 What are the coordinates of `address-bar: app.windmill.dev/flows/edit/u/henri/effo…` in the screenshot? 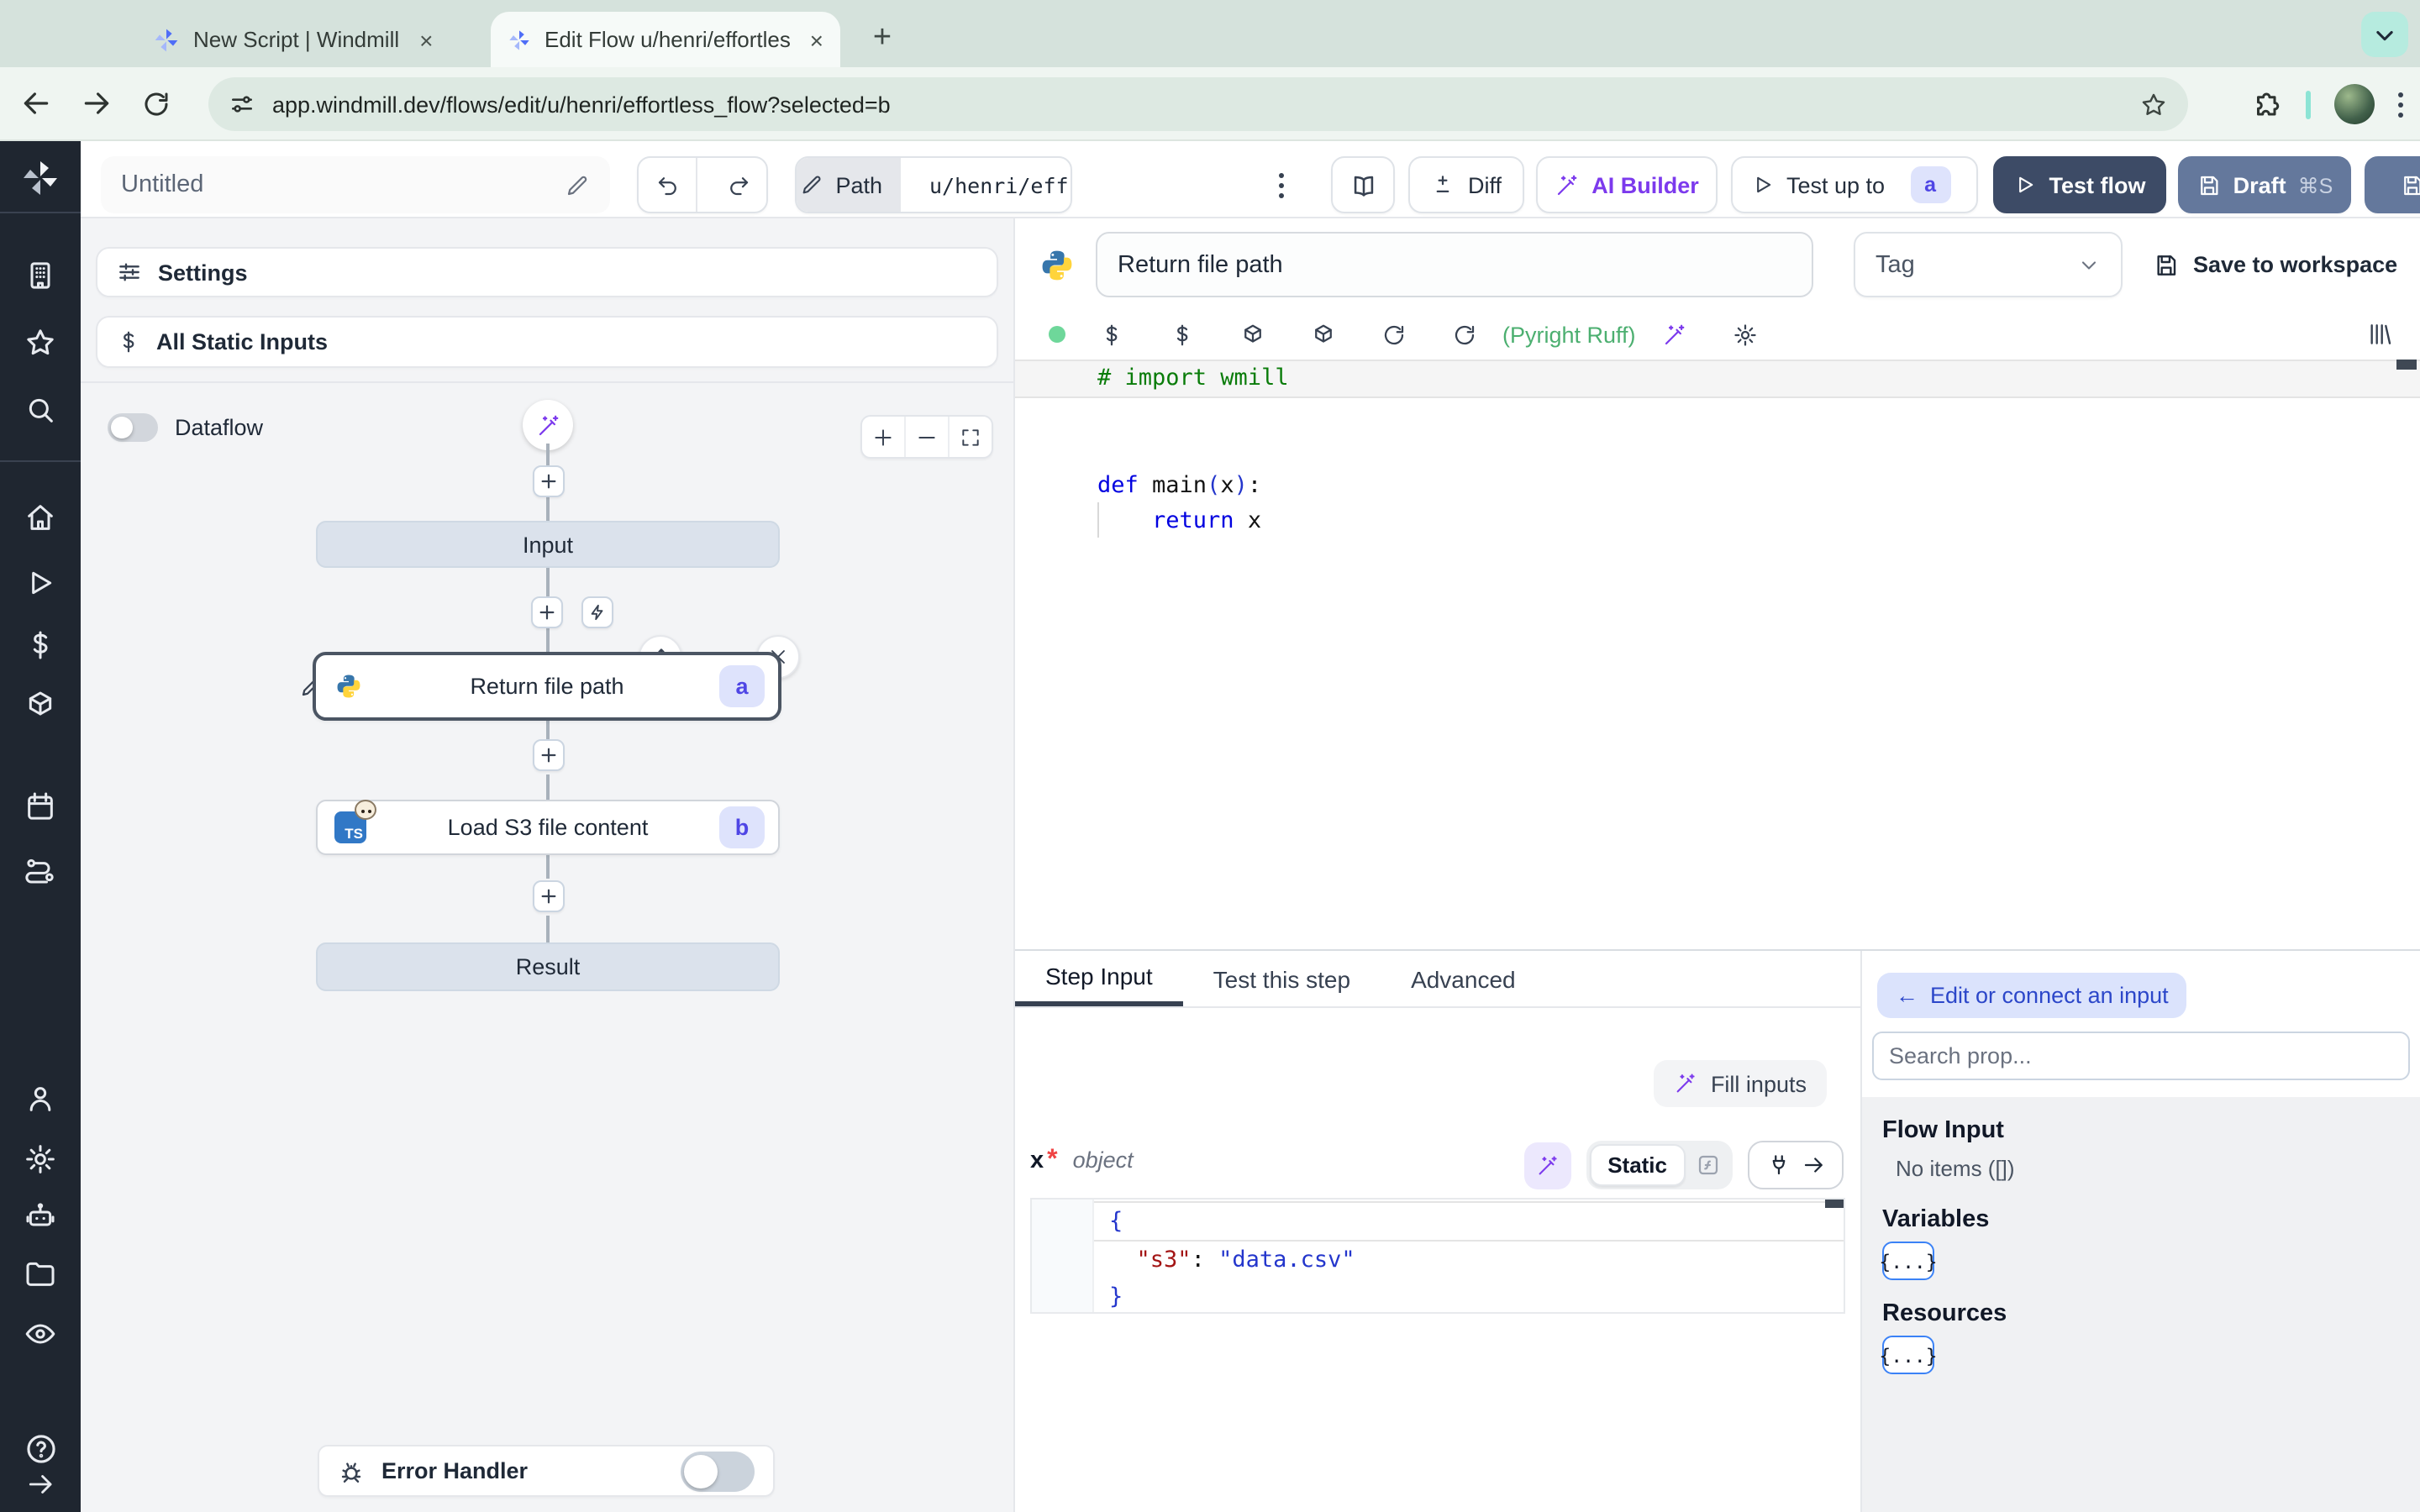 It's located at (1198, 104).